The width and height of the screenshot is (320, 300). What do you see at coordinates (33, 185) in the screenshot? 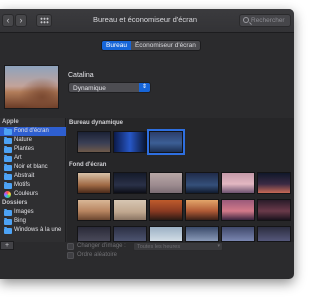
I see `sidebar-item-motifs: Motifs` at bounding box center [33, 185].